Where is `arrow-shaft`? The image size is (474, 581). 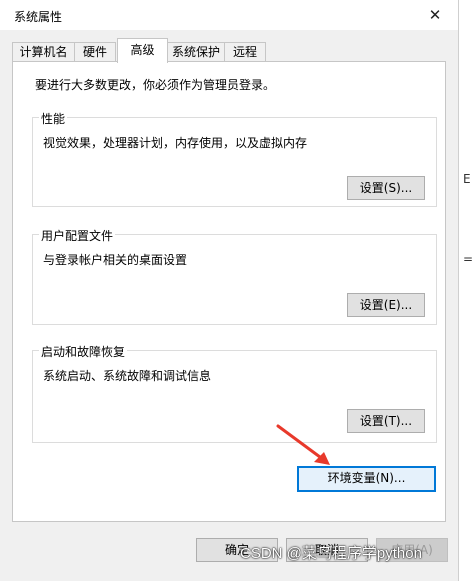
arrow-shaft is located at coordinates (301, 443).